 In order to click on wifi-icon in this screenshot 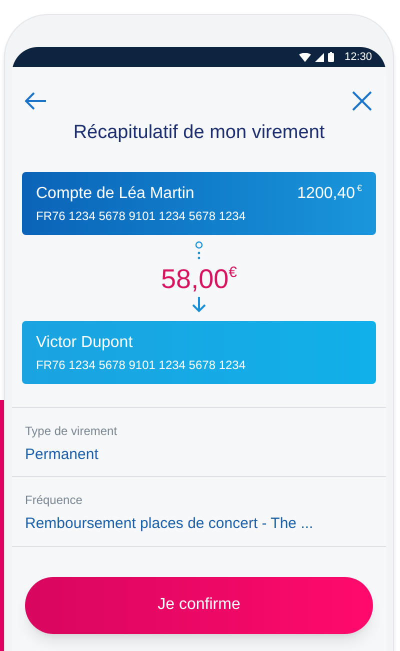, I will do `click(305, 57)`.